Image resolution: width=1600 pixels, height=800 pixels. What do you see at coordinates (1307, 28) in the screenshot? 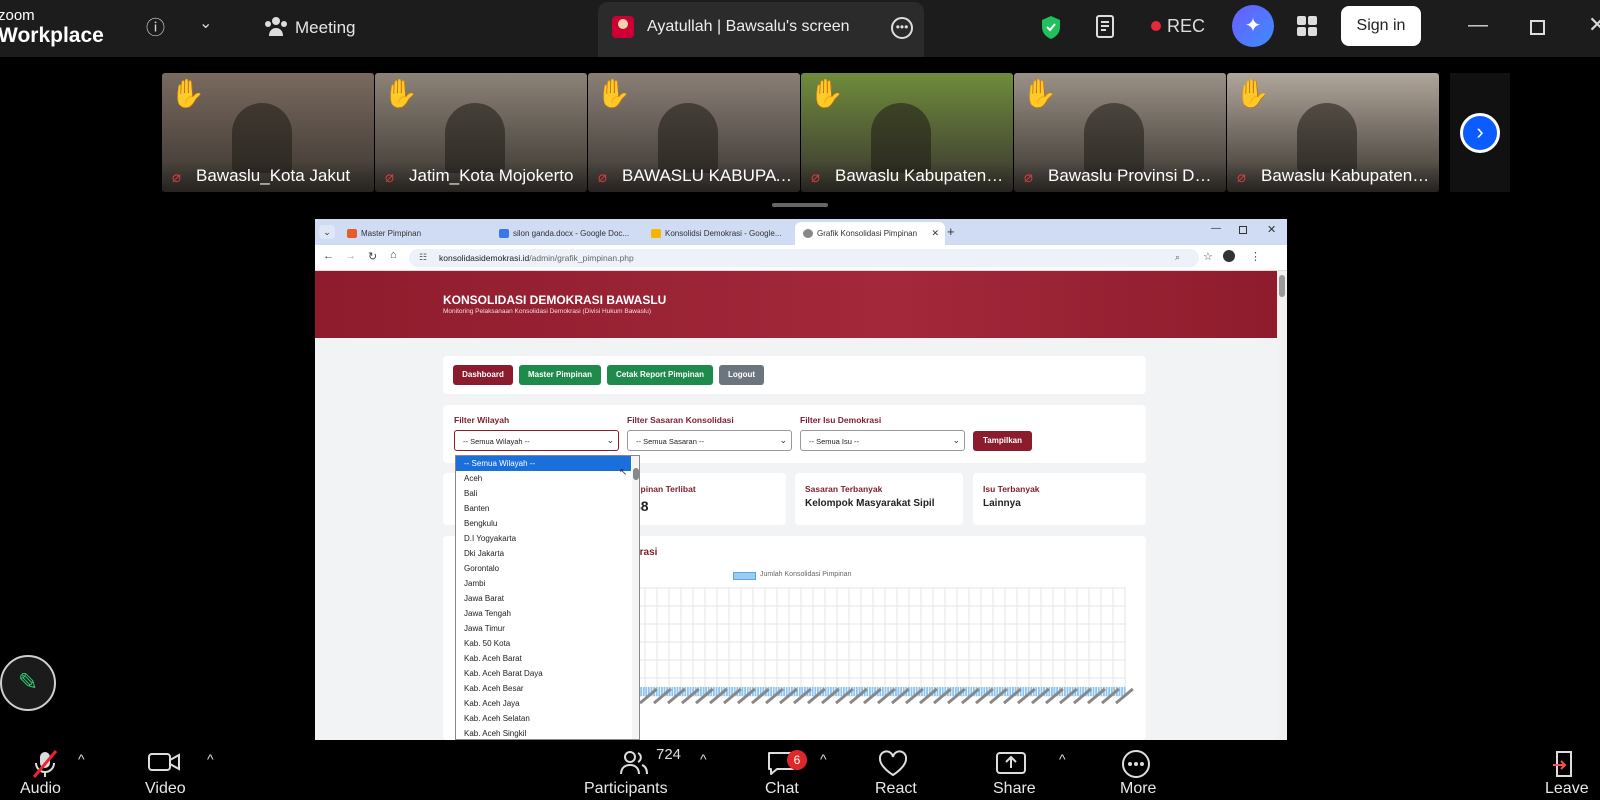
I see `apps-icon` at bounding box center [1307, 28].